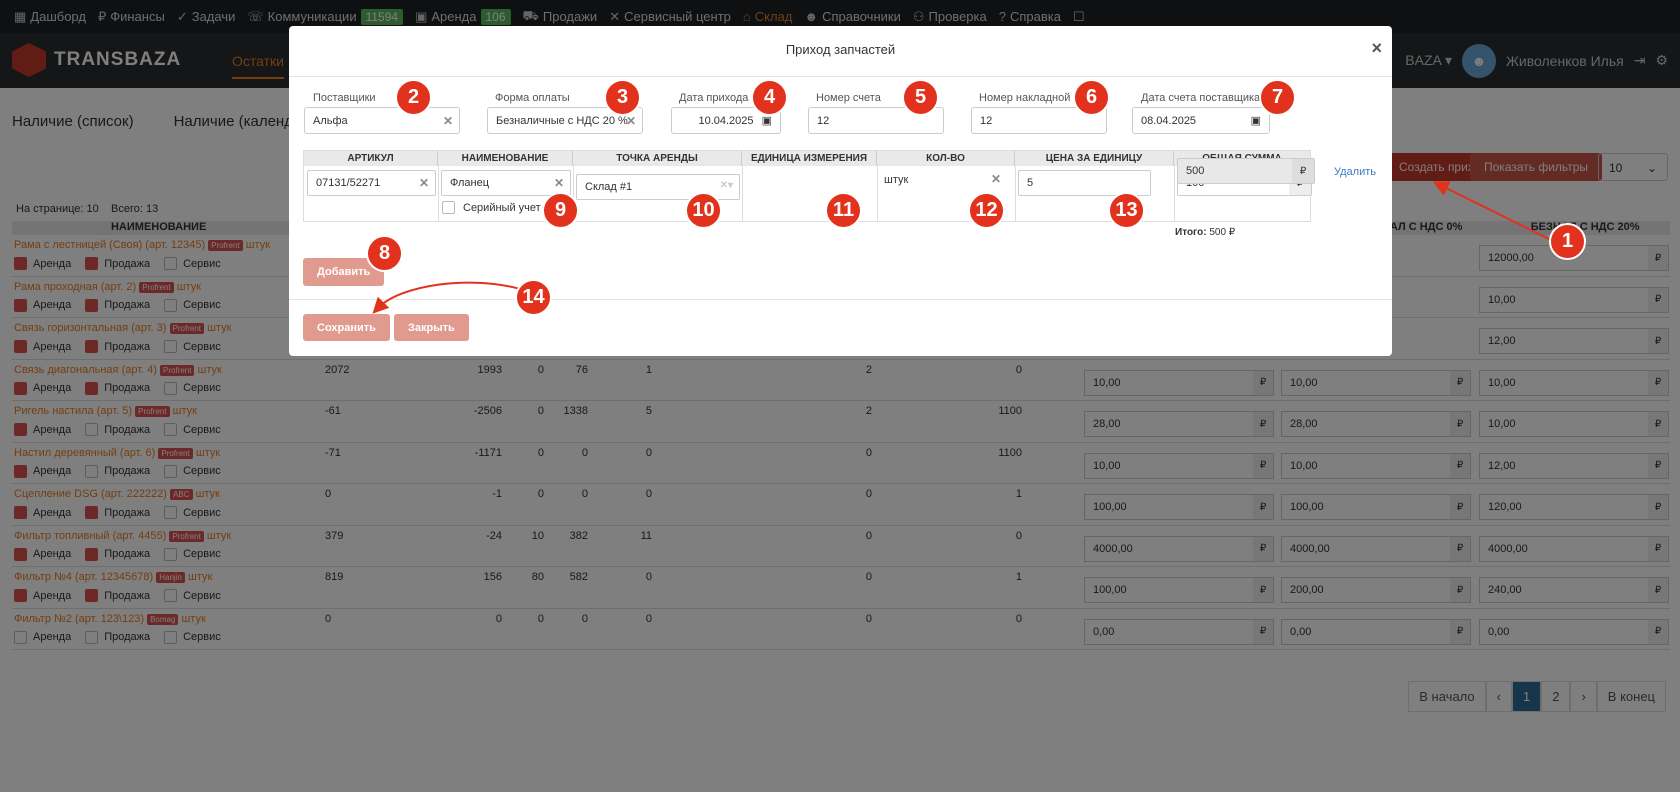 The width and height of the screenshot is (1680, 792). I want to click on marker-12: 12, so click(986, 210).